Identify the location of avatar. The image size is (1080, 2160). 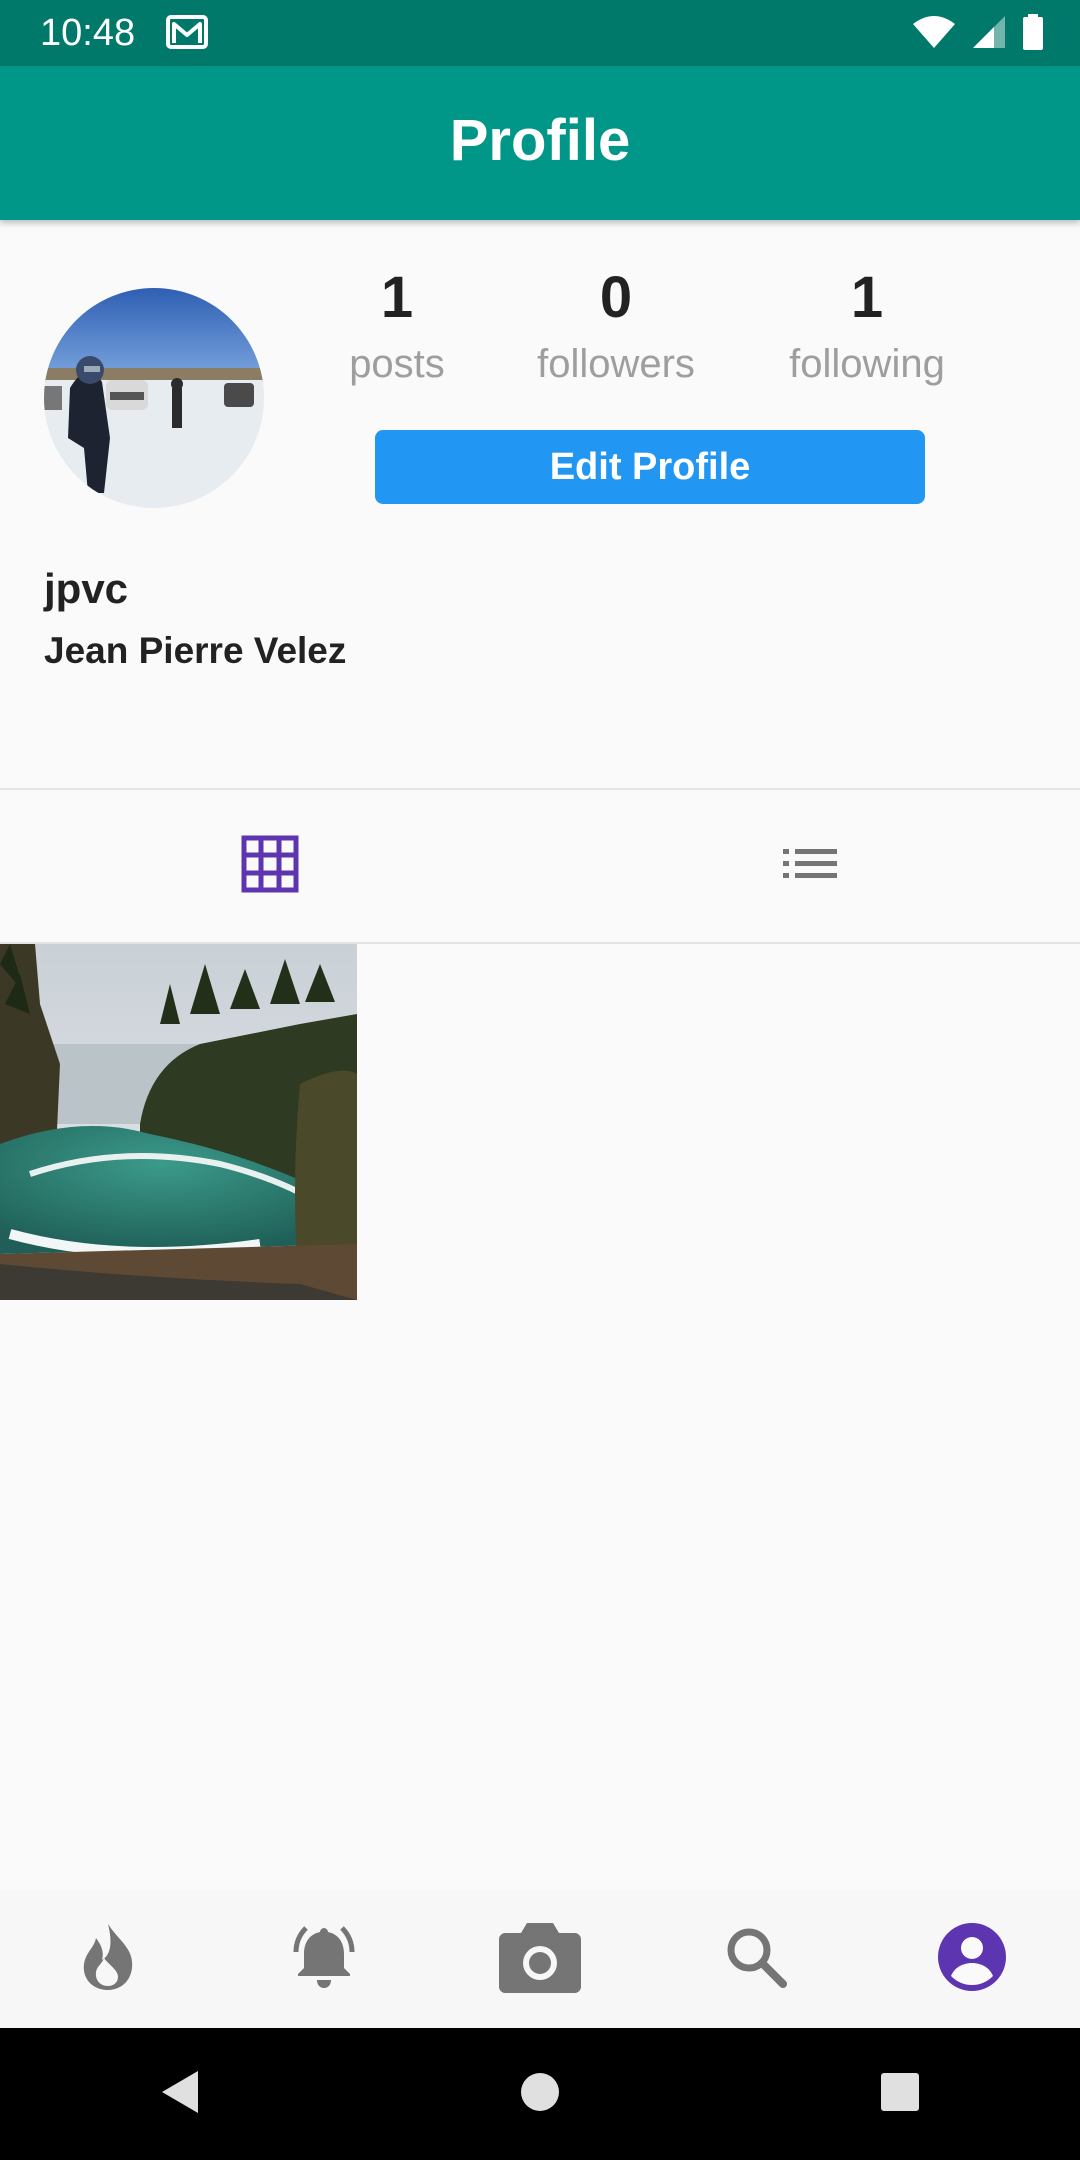
(154, 398).